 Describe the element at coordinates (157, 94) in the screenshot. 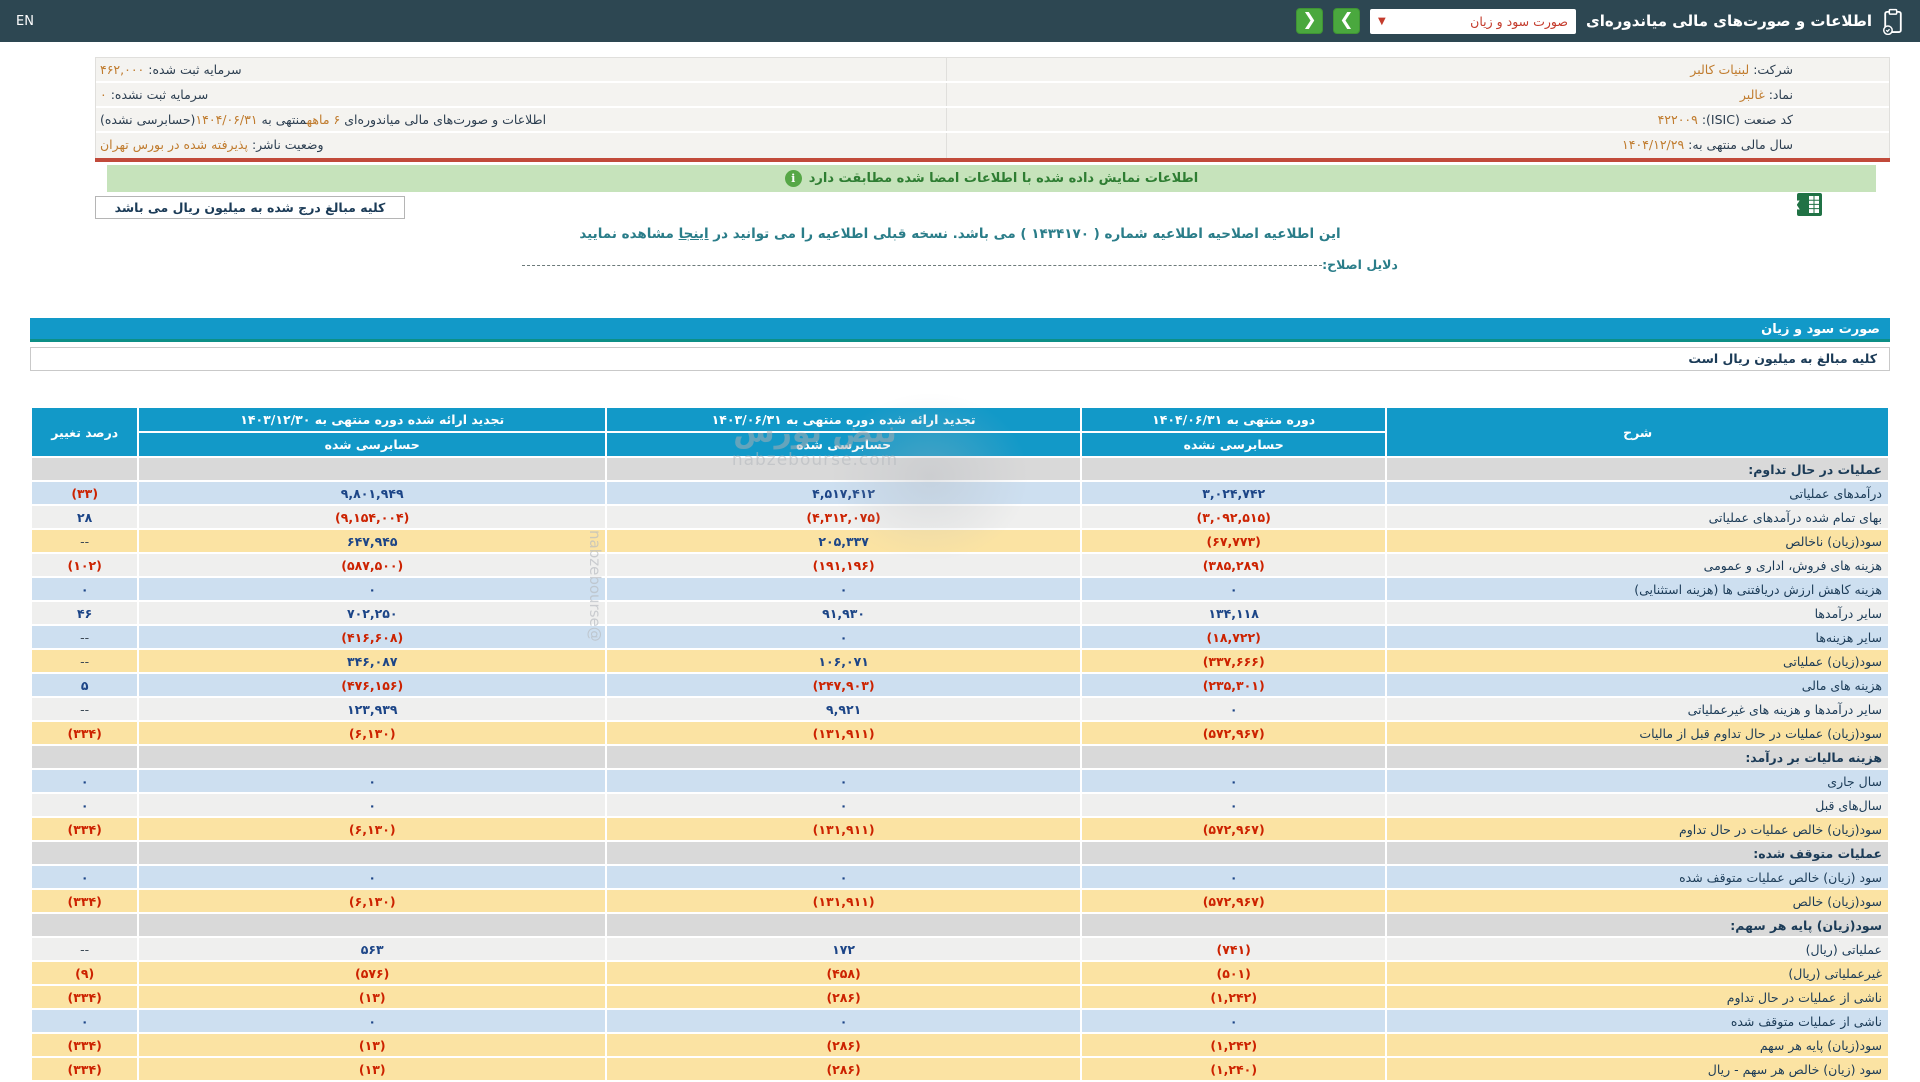

I see `info-label: سرمایه ثبت نشده:` at that location.